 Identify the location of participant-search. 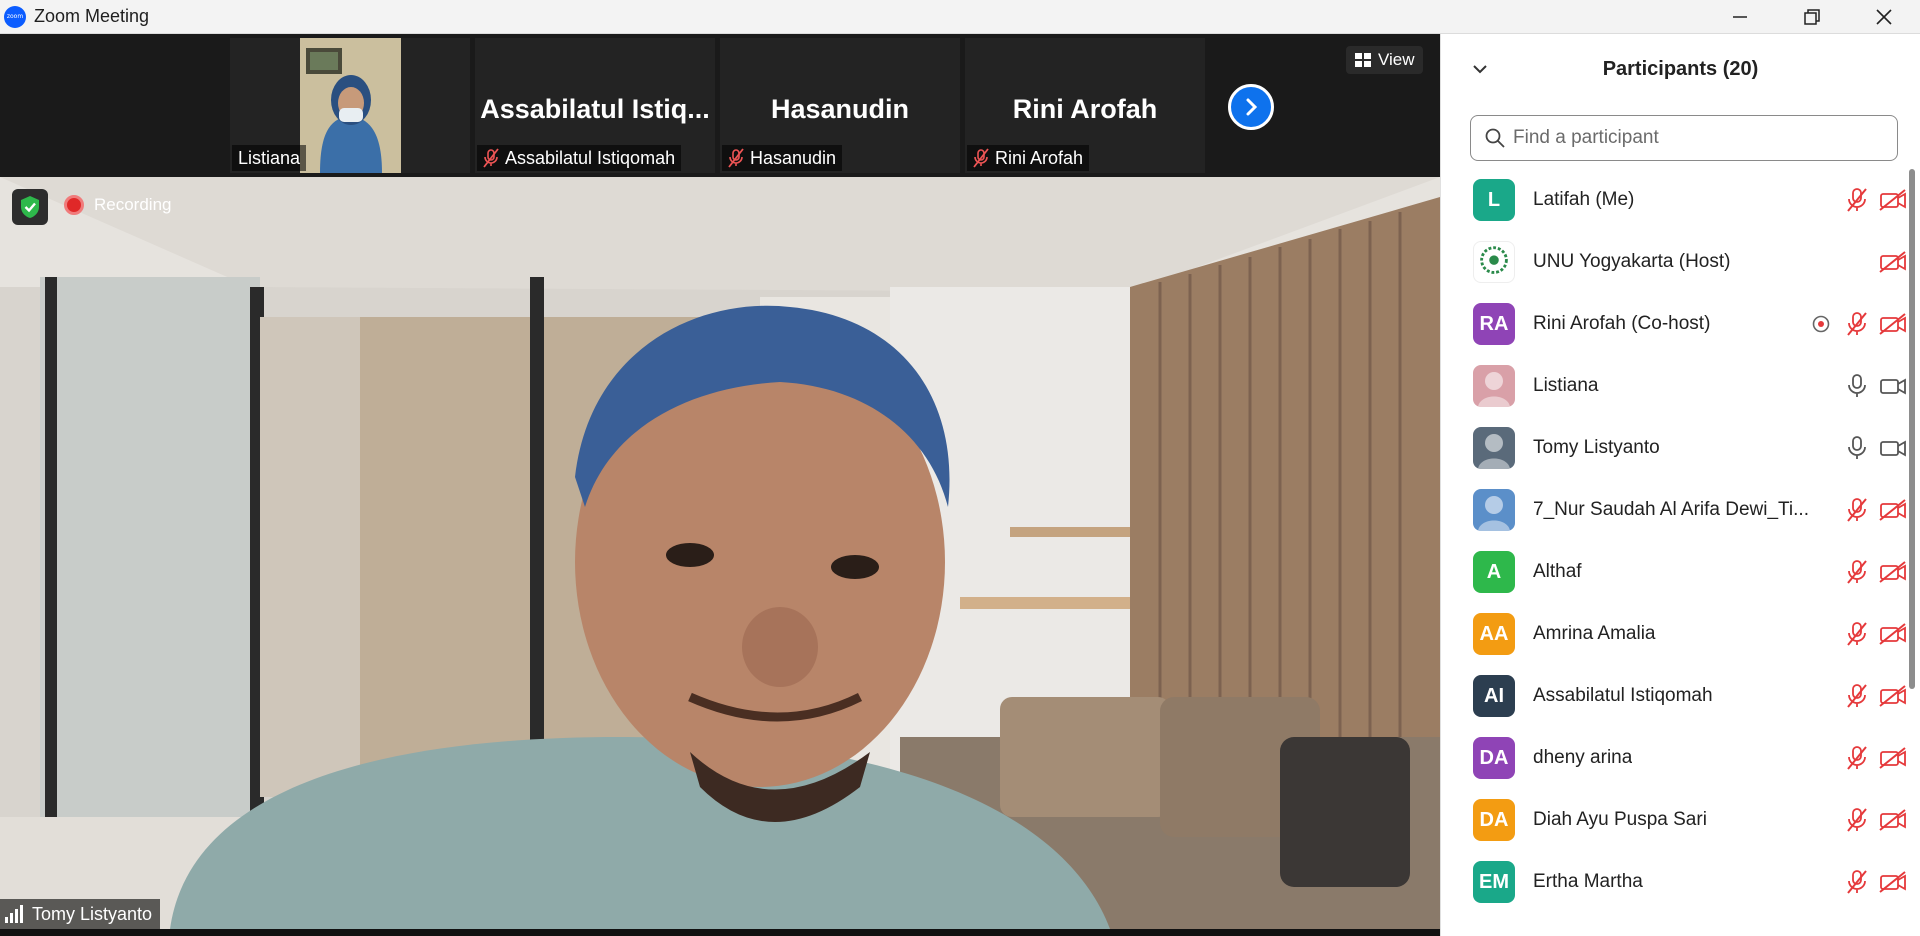
(1684, 138).